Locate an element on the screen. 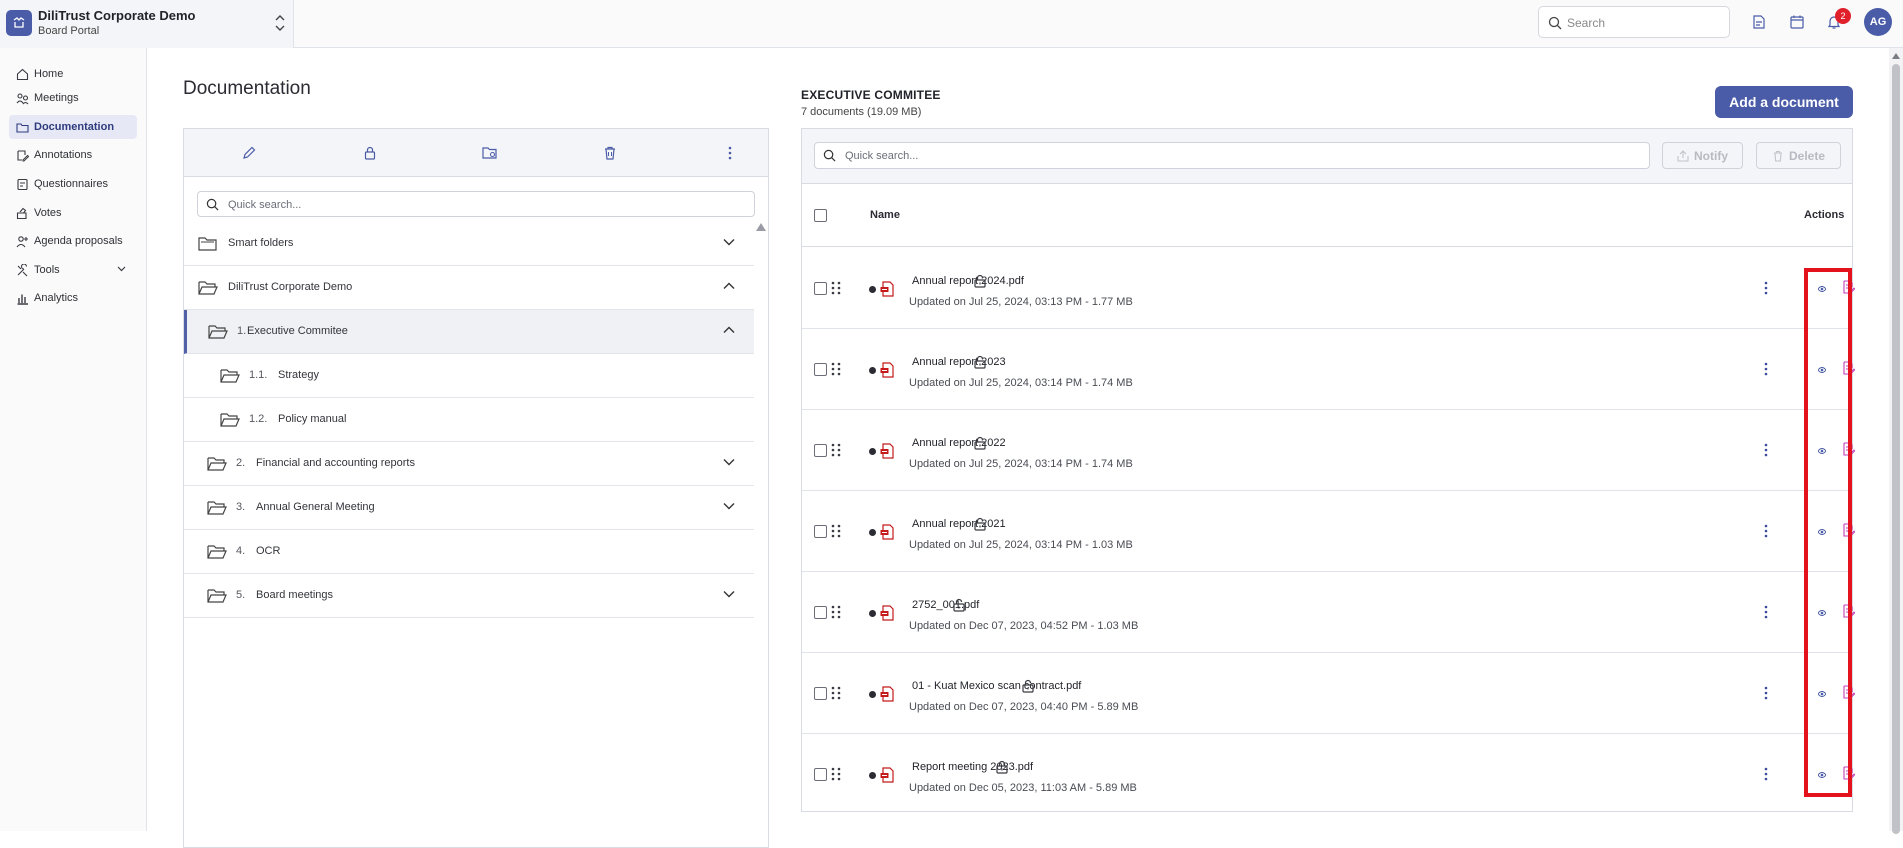 The image size is (1903, 848). trash-icon is located at coordinates (610, 153).